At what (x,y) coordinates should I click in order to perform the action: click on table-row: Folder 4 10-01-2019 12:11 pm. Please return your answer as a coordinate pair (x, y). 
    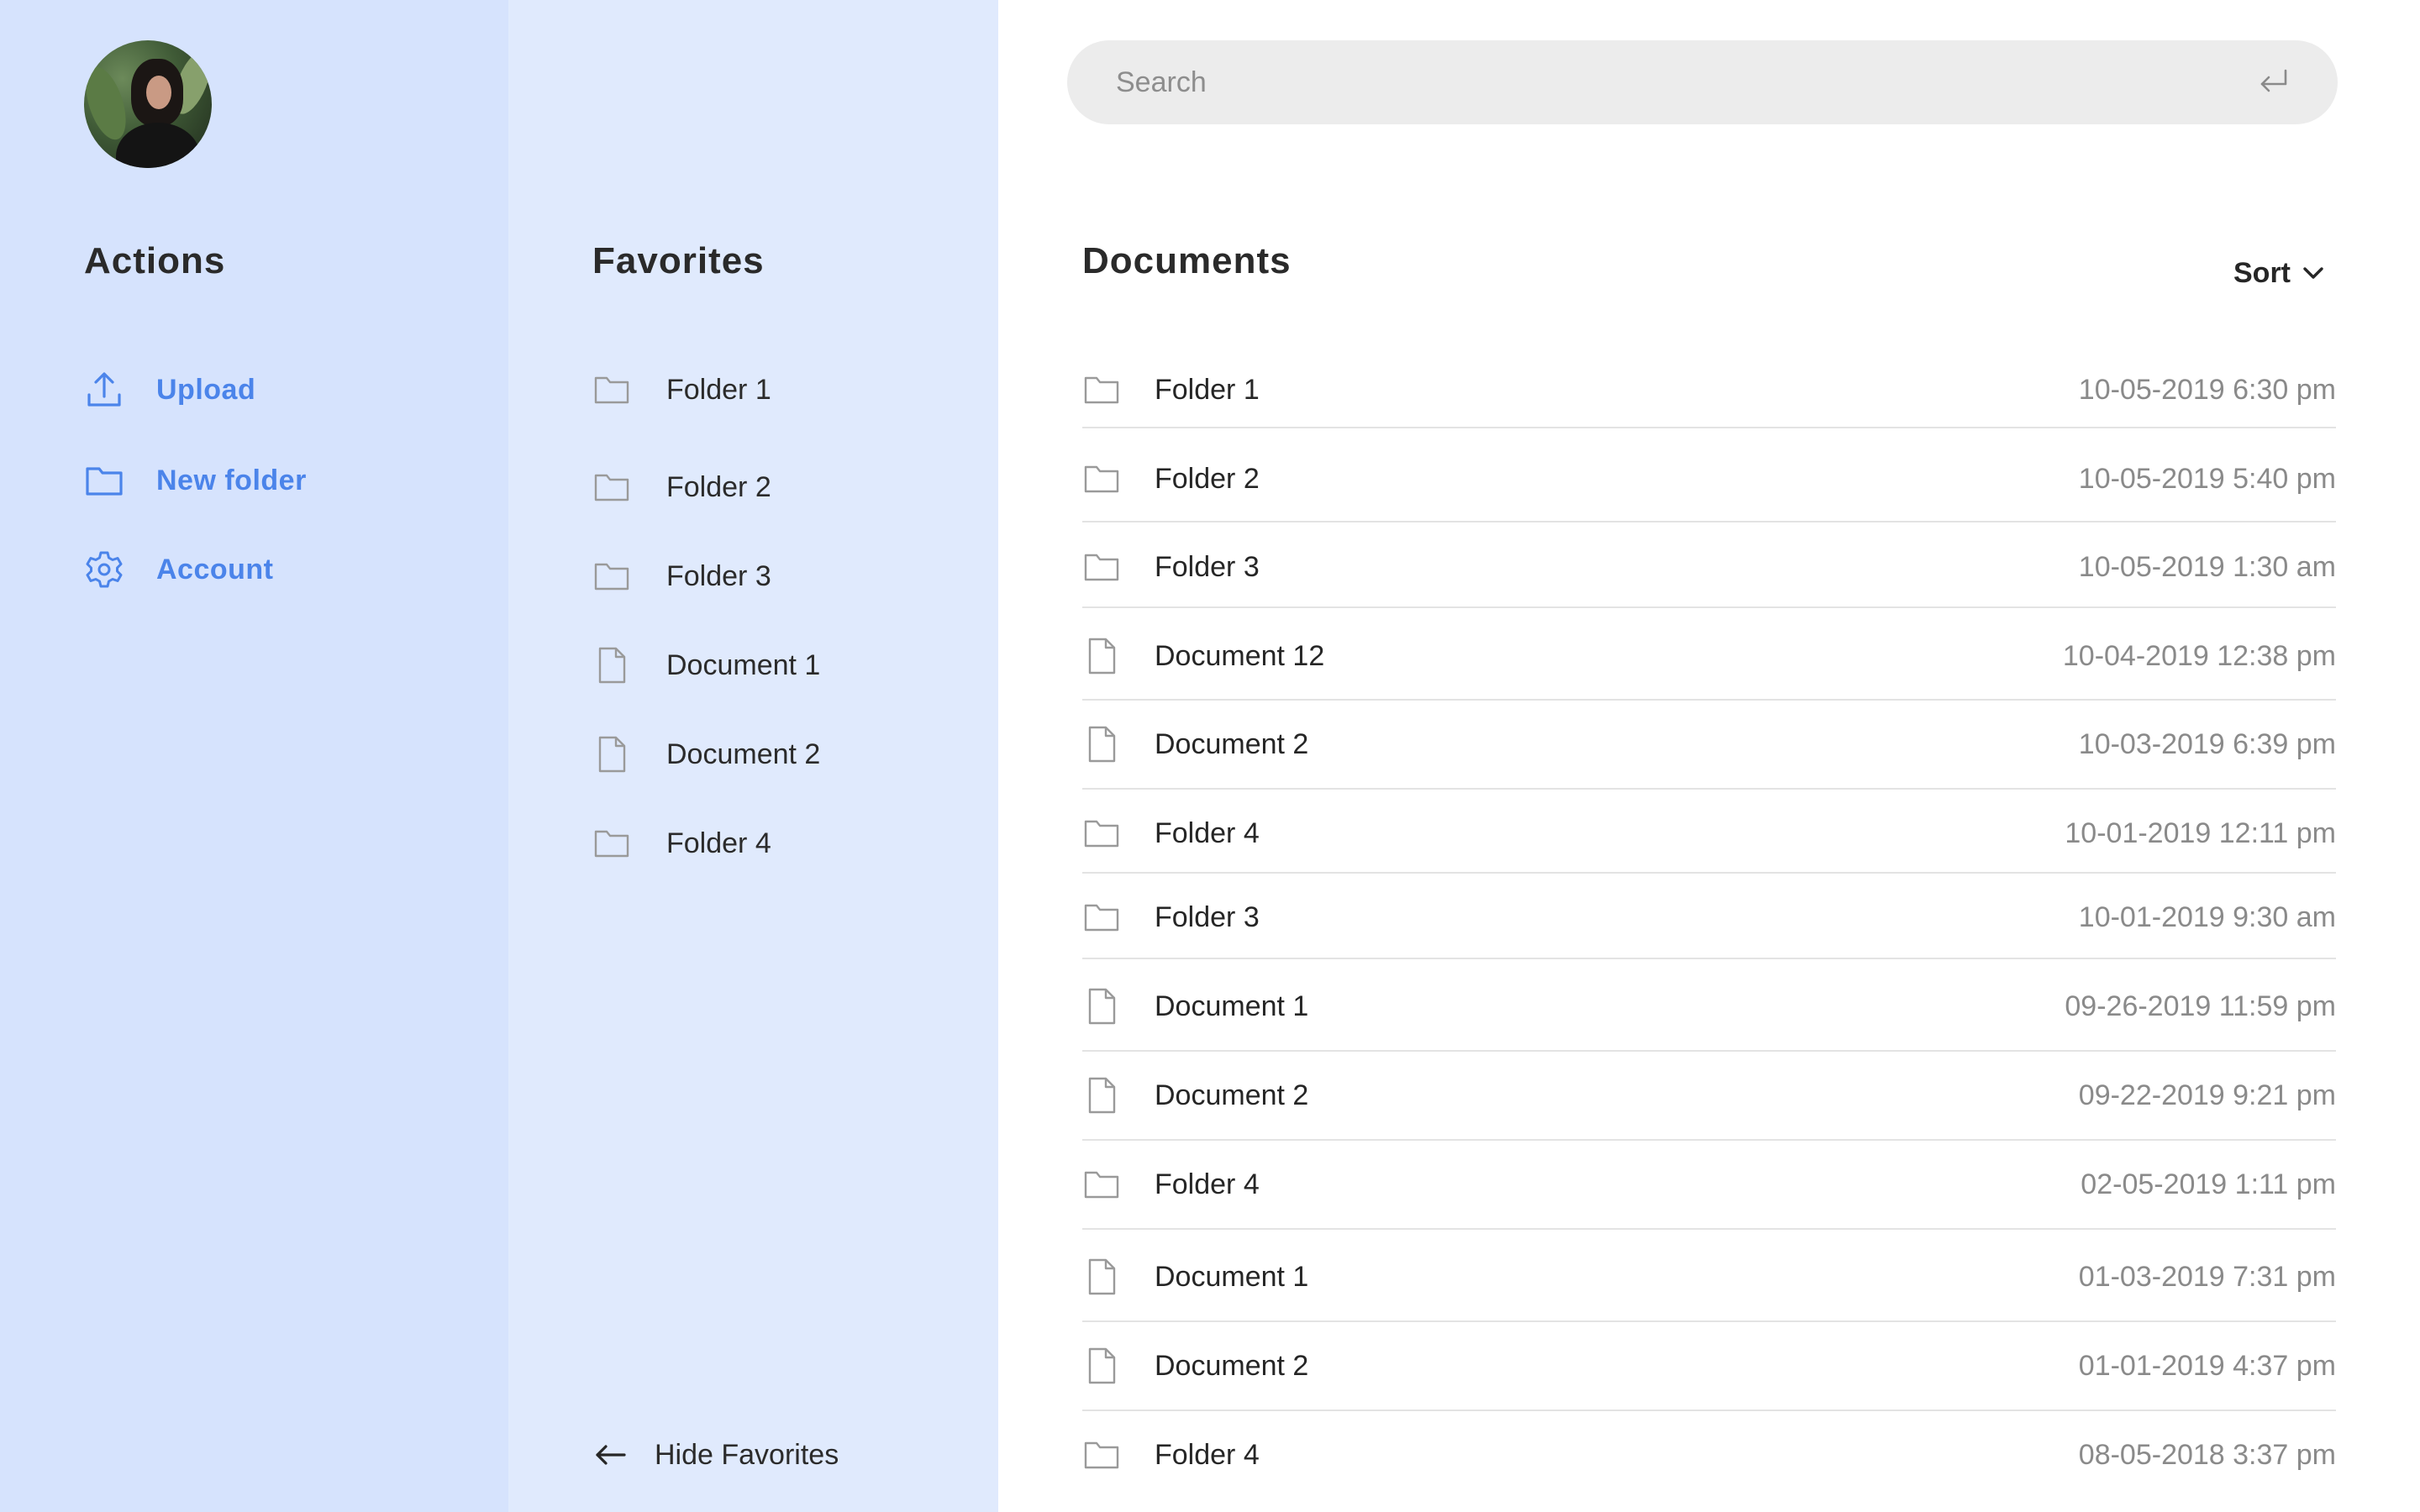
    Looking at the image, I should click on (1709, 833).